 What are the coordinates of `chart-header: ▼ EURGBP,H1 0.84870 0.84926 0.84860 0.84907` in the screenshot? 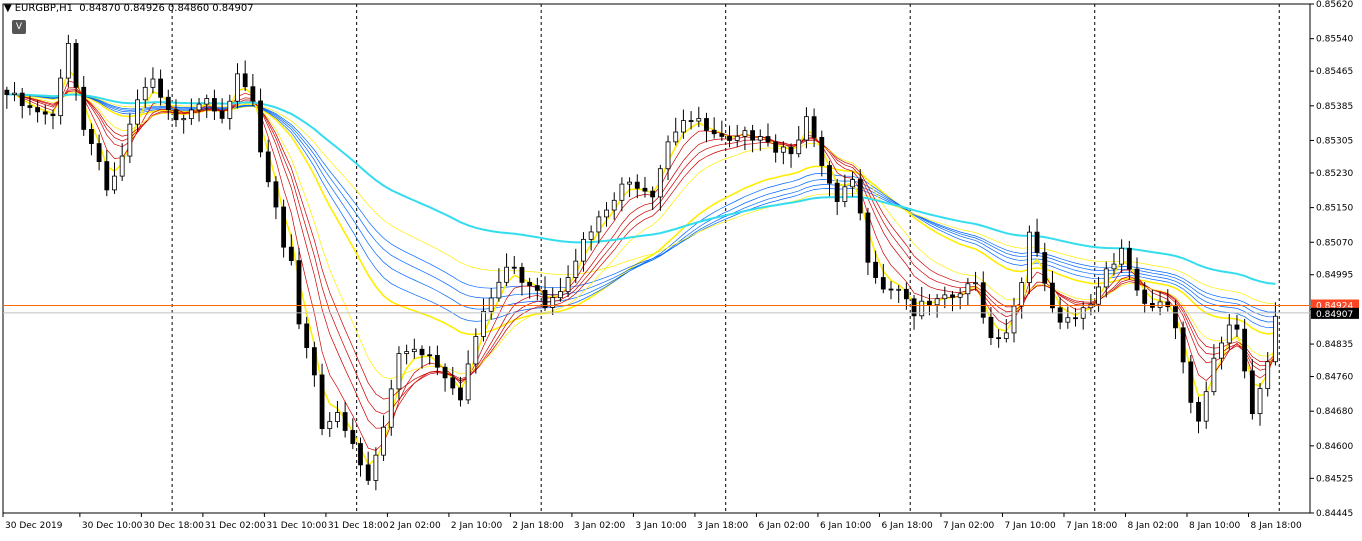 It's located at (130, 8).